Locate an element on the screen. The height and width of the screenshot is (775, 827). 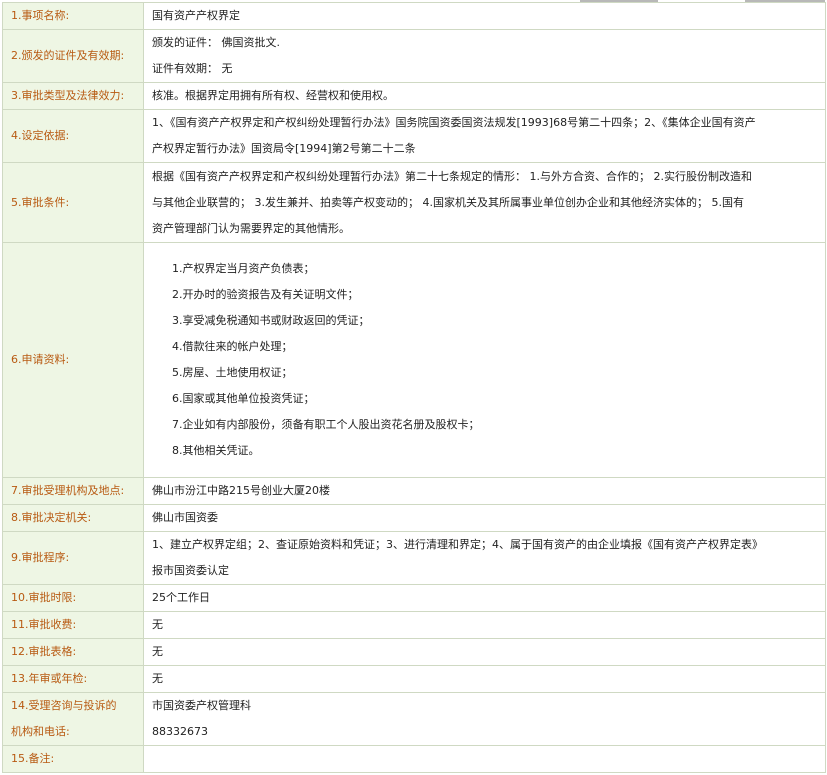
list-item: 8.其他相关凭证。 is located at coordinates (216, 450).